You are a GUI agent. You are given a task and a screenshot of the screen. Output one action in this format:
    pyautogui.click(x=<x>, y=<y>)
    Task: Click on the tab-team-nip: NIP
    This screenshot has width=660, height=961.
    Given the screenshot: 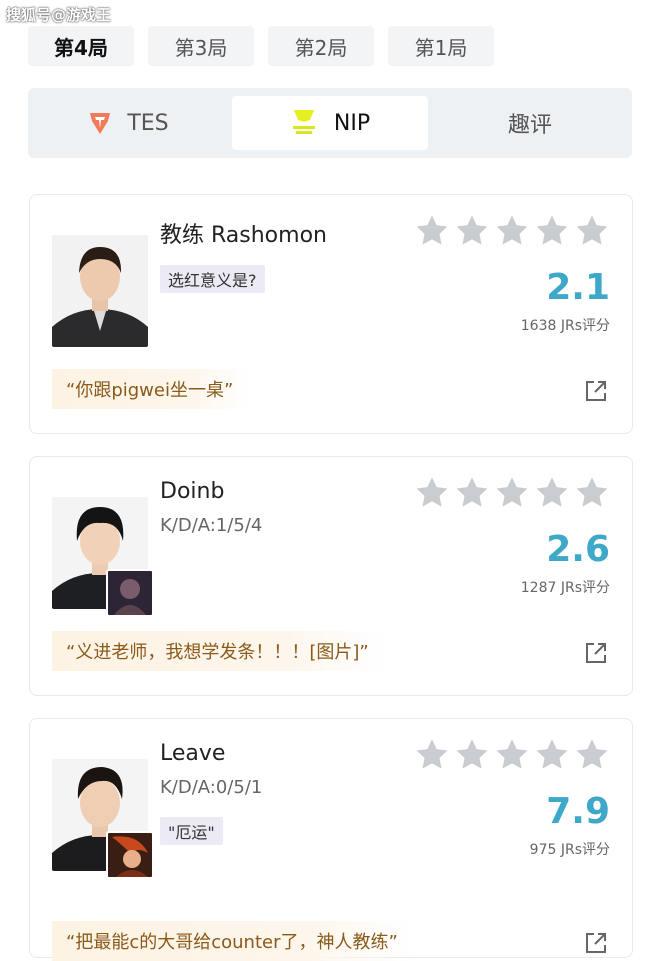 What is the action you would take?
    pyautogui.click(x=330, y=123)
    